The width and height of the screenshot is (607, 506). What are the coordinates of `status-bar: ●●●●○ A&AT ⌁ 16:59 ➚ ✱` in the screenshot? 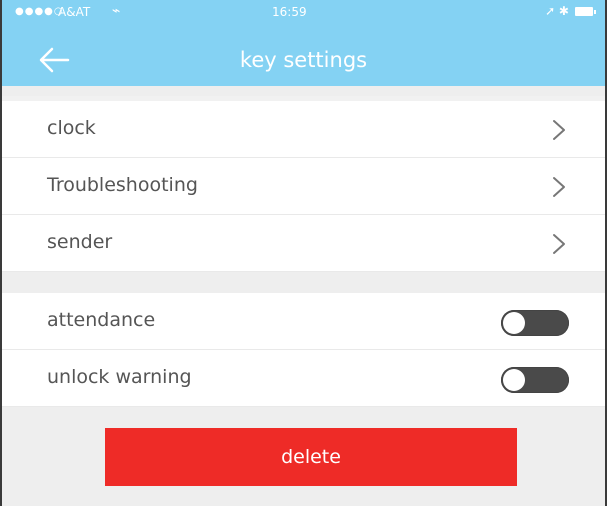 It's located at (303, 14).